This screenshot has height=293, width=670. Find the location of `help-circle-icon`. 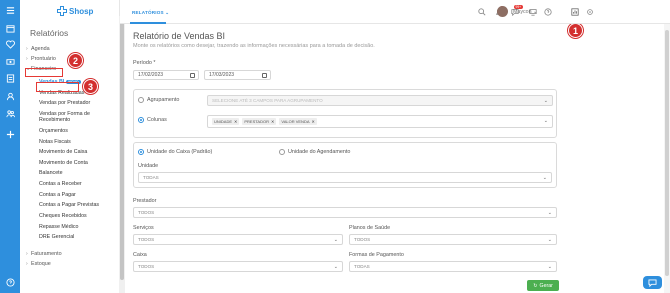

help-circle-icon is located at coordinates (547, 11).